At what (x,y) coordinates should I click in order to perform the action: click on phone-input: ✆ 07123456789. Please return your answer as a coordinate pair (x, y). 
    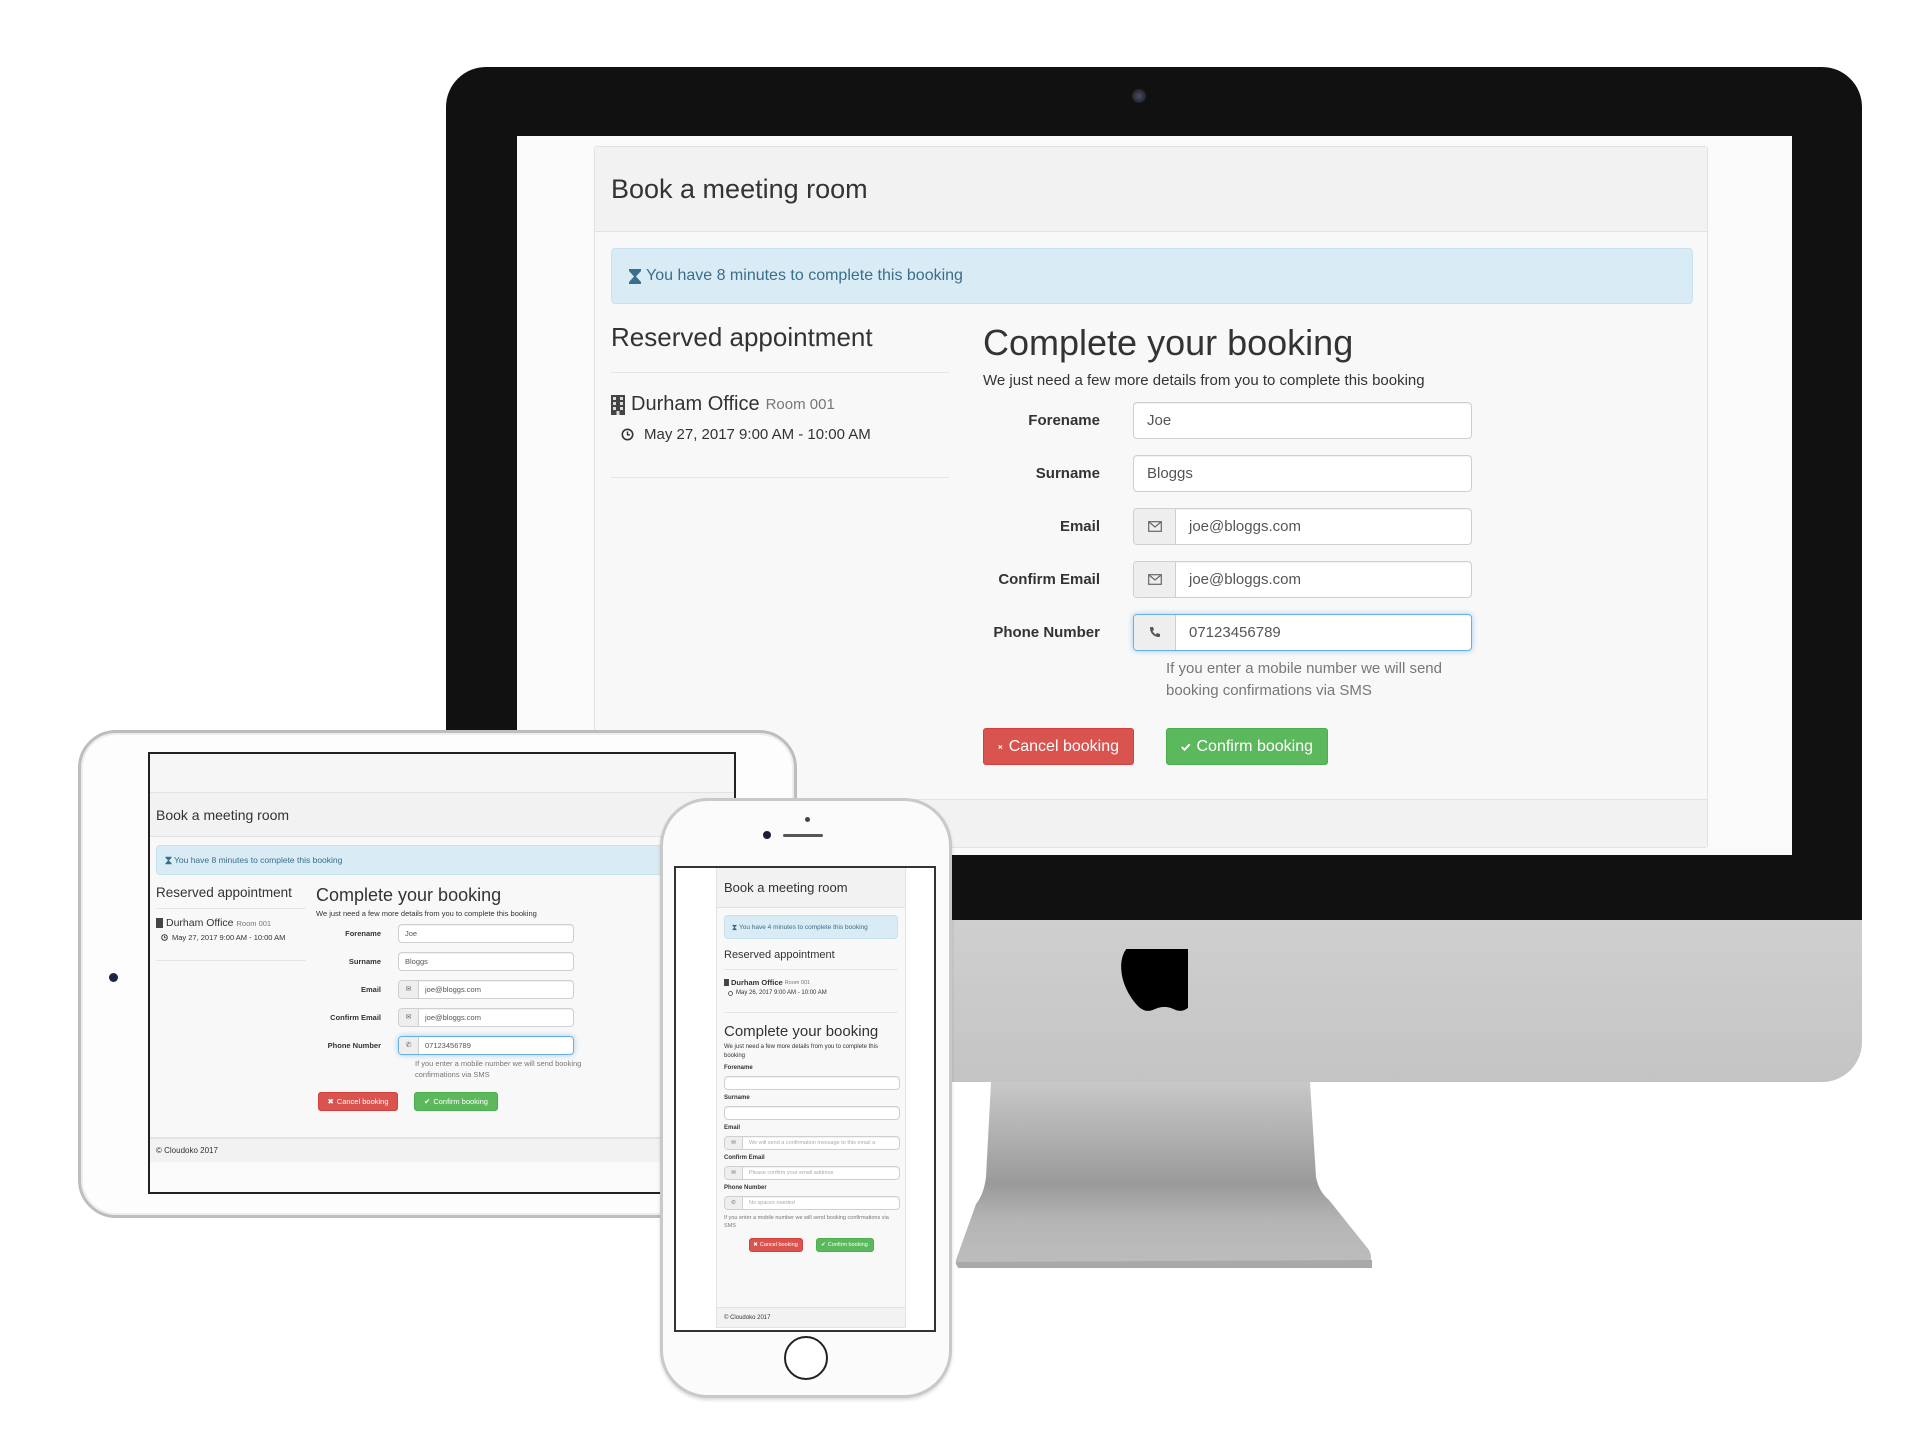
    Looking at the image, I should click on (486, 1045).